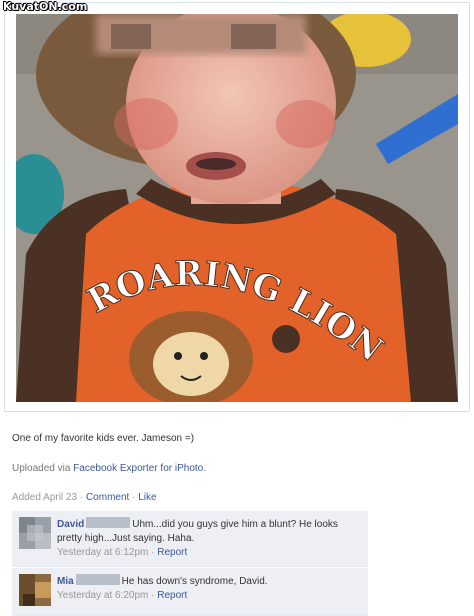 The height and width of the screenshot is (616, 474). I want to click on uploaded-prefix: Uploaded via, so click(43, 468).